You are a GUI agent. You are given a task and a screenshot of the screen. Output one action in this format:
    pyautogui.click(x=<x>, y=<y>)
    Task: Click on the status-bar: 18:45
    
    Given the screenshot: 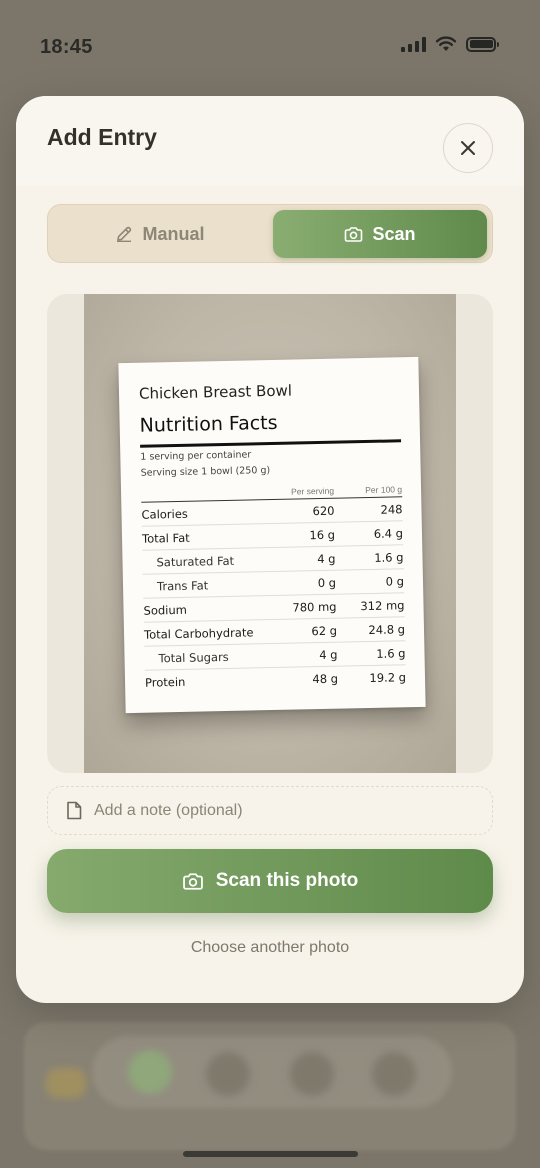 What is the action you would take?
    pyautogui.click(x=270, y=45)
    